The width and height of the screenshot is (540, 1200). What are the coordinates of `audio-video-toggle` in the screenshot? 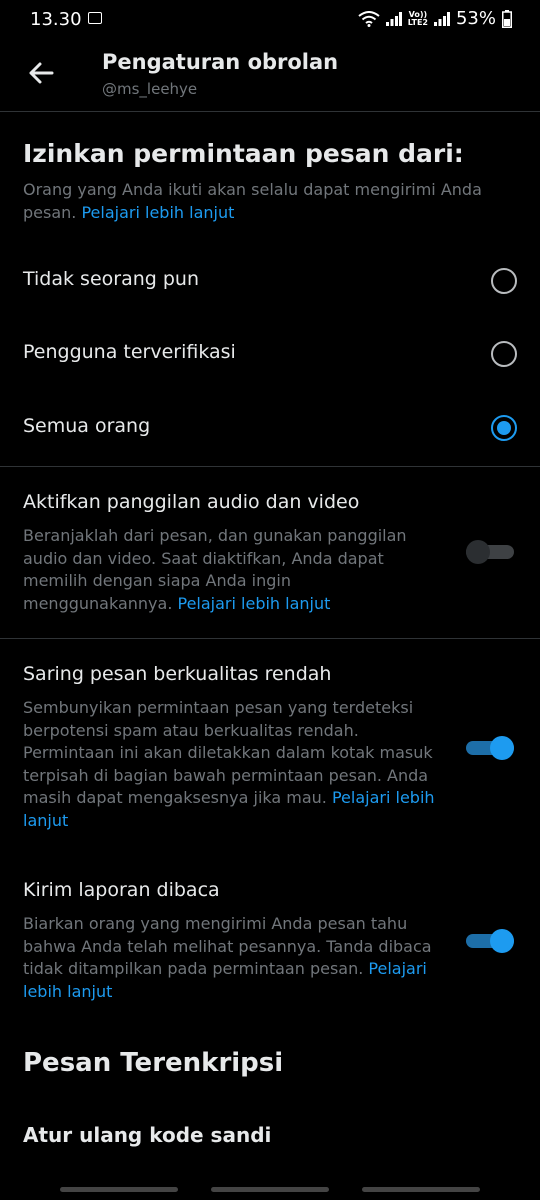 It's located at (490, 552).